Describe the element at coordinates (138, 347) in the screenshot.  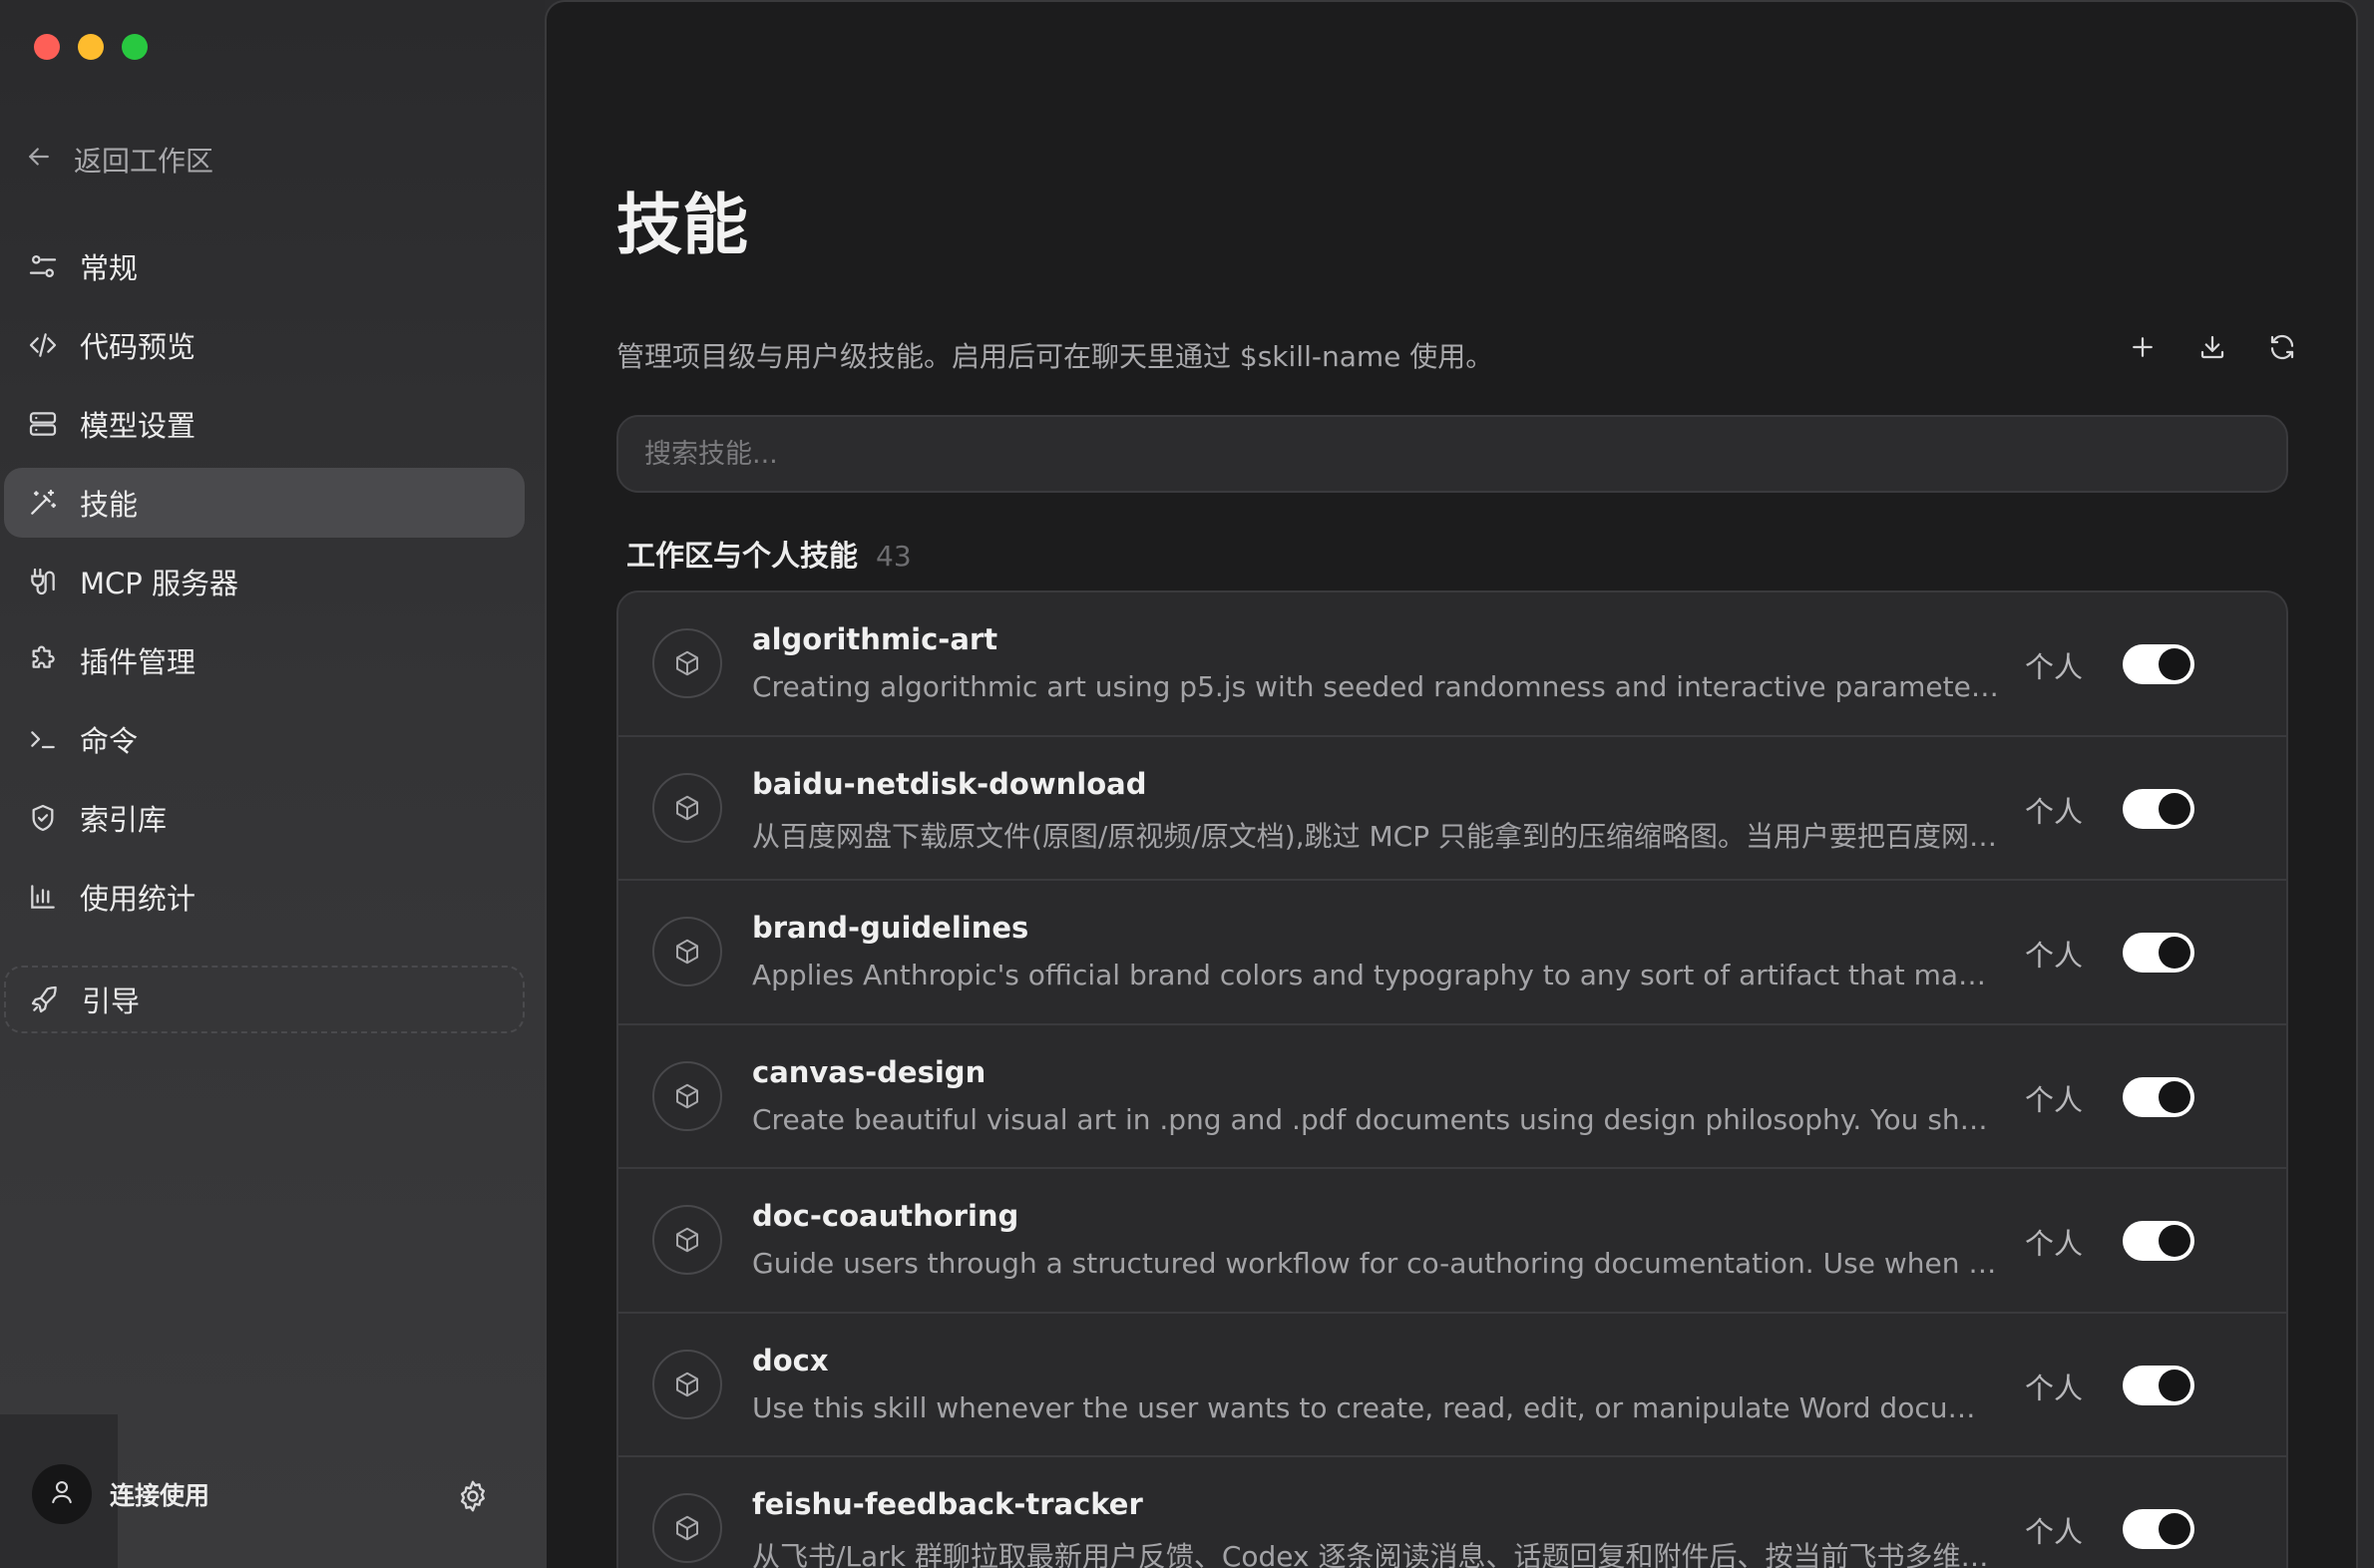
I see `sidebar-item-label: 代码预览` at that location.